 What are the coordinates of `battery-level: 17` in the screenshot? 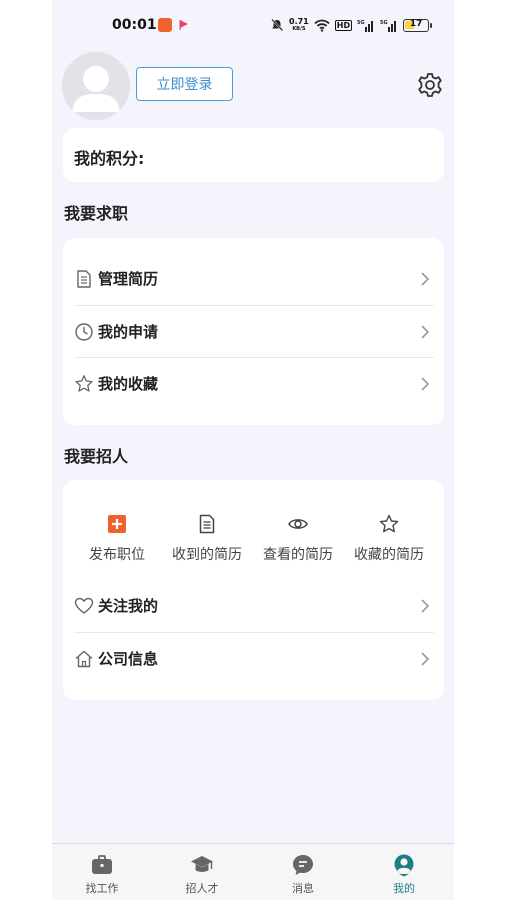 It's located at (416, 23).